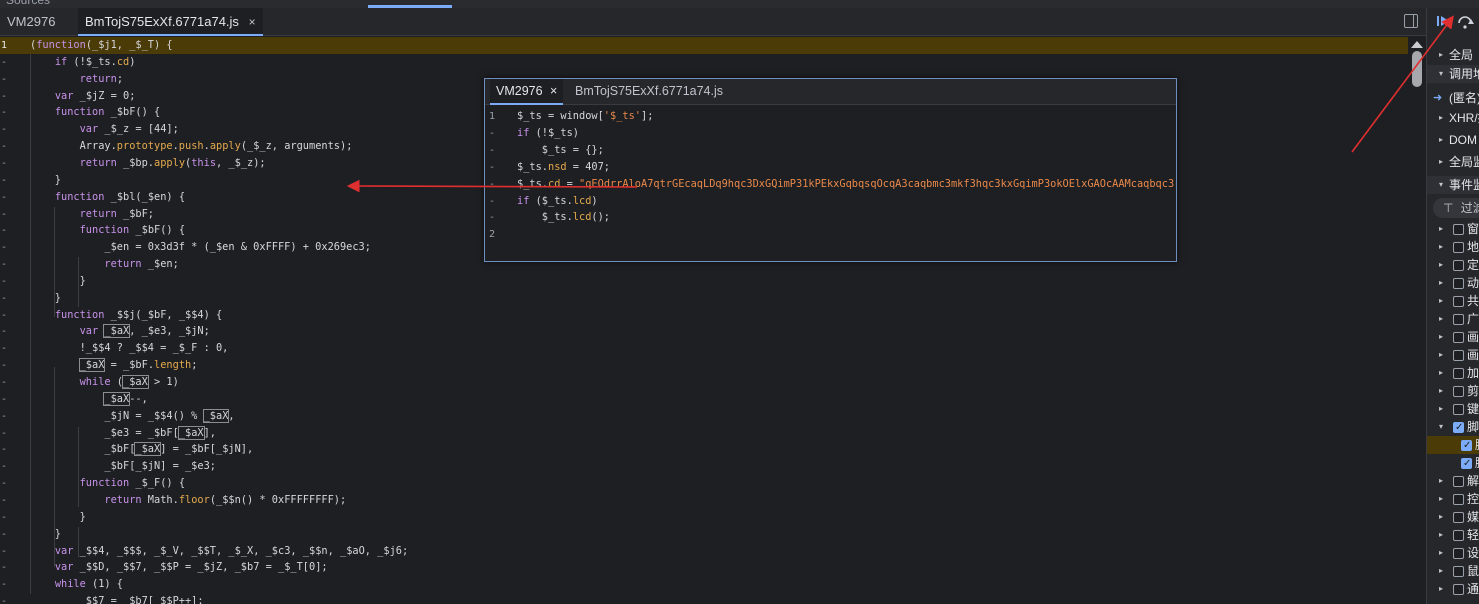 The width and height of the screenshot is (1479, 604). What do you see at coordinates (1417, 69) in the screenshot?
I see `scrollbar-thumb` at bounding box center [1417, 69].